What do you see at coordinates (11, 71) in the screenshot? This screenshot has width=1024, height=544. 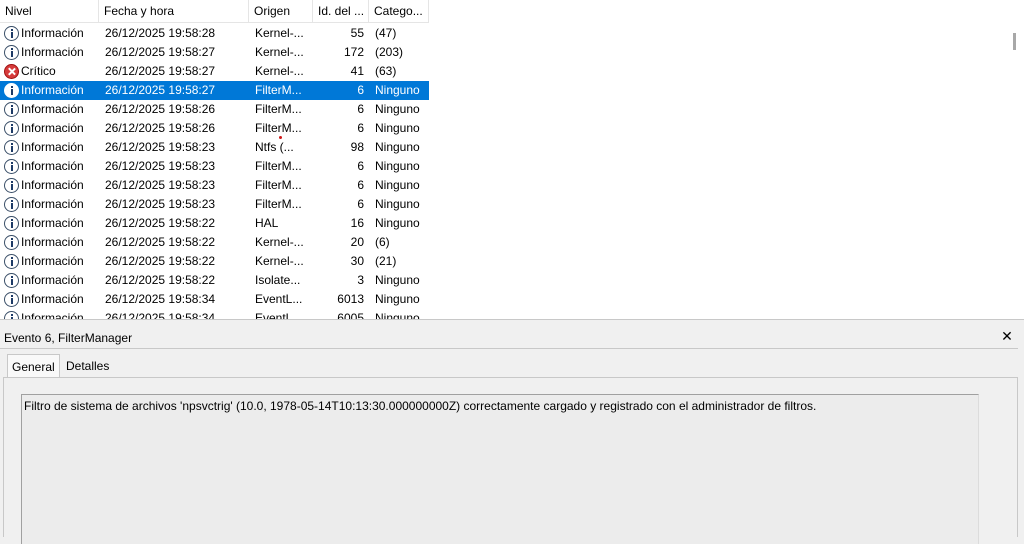 I see `critical-icon` at bounding box center [11, 71].